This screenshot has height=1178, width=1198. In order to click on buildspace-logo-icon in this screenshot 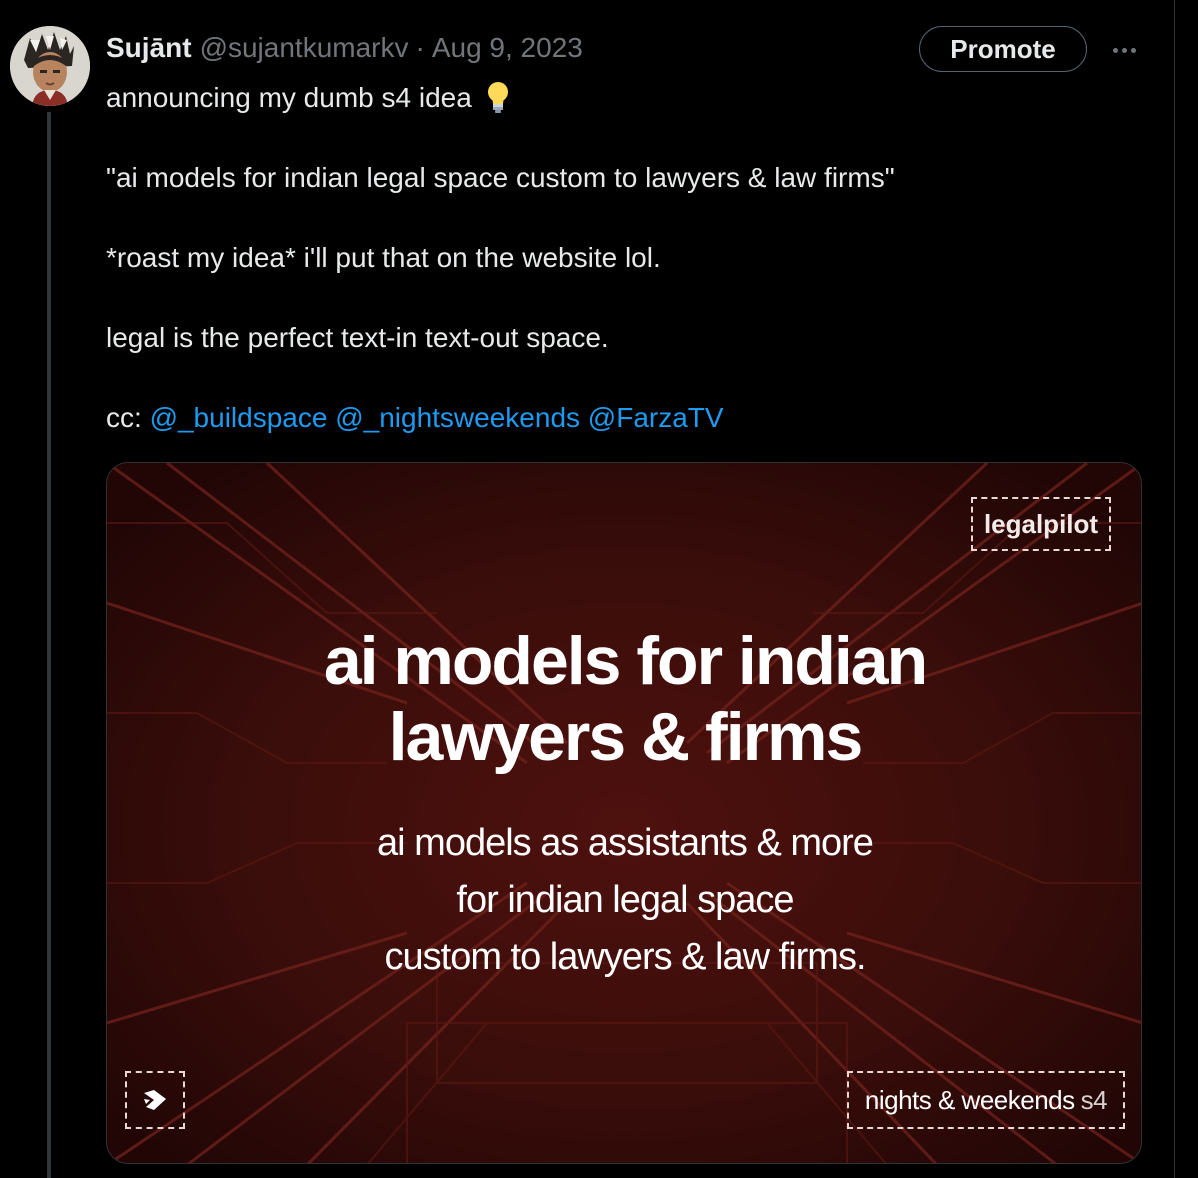, I will do `click(155, 1100)`.